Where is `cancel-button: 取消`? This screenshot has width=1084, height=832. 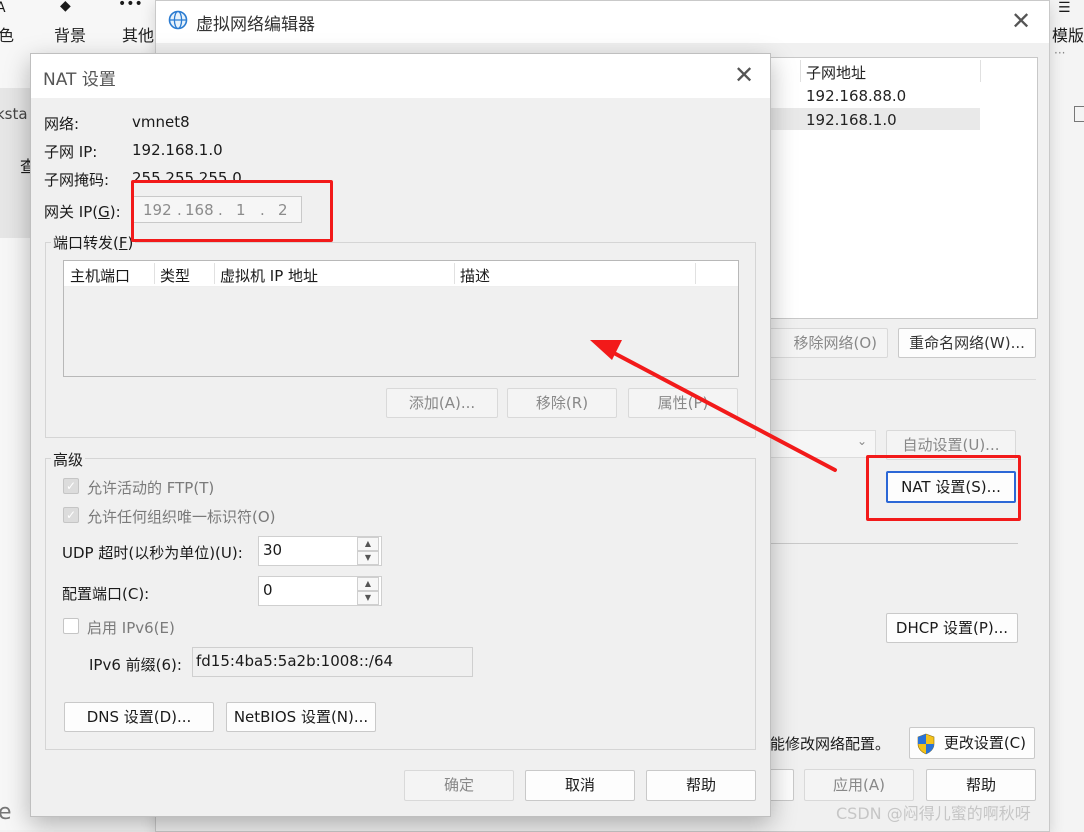
cancel-button: 取消 is located at coordinates (580, 785).